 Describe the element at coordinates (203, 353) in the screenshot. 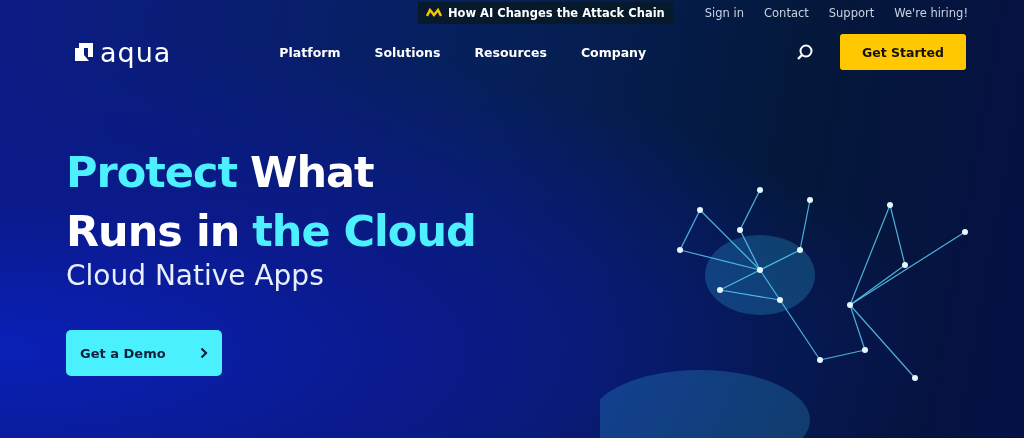

I see `chevron-icon` at that location.